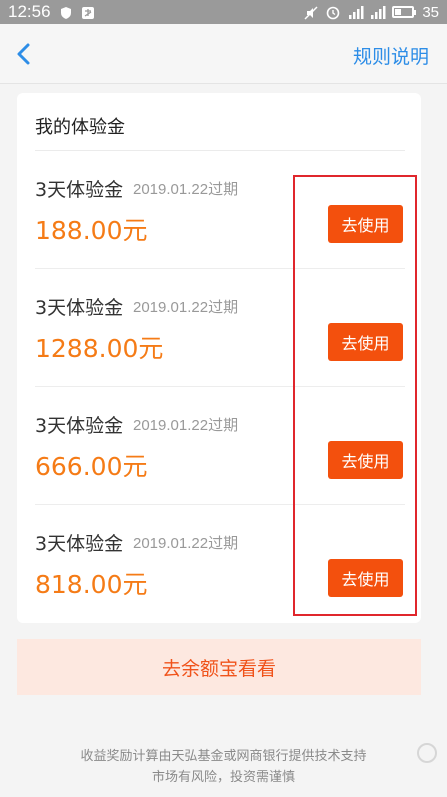 This screenshot has height=797, width=447. Describe the element at coordinates (66, 12) in the screenshot. I see `shield-icon` at that location.